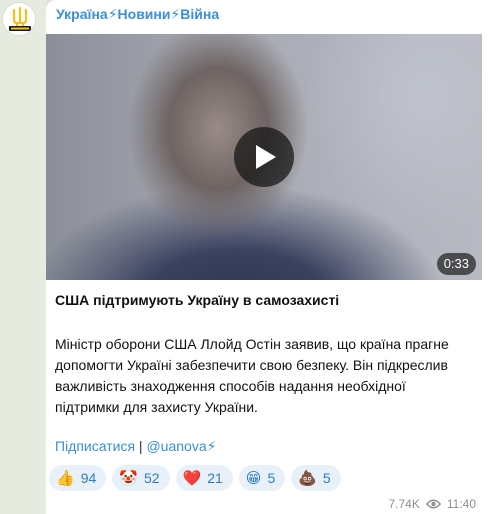 This screenshot has width=488, height=514. I want to click on thumbs-up-icon: 👍, so click(65, 477).